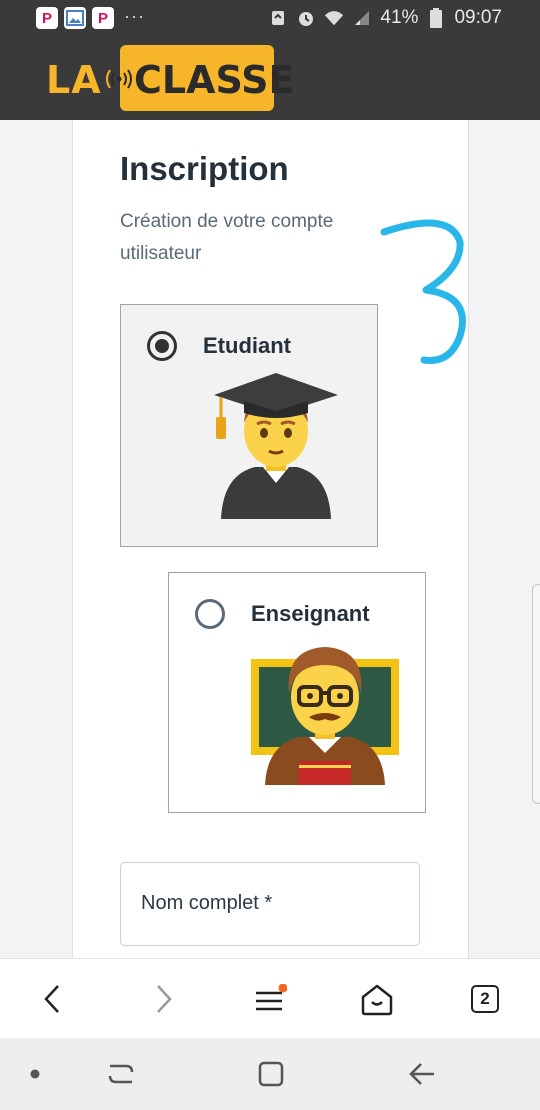  What do you see at coordinates (478, 17) in the screenshot?
I see `clock: 09:07` at bounding box center [478, 17].